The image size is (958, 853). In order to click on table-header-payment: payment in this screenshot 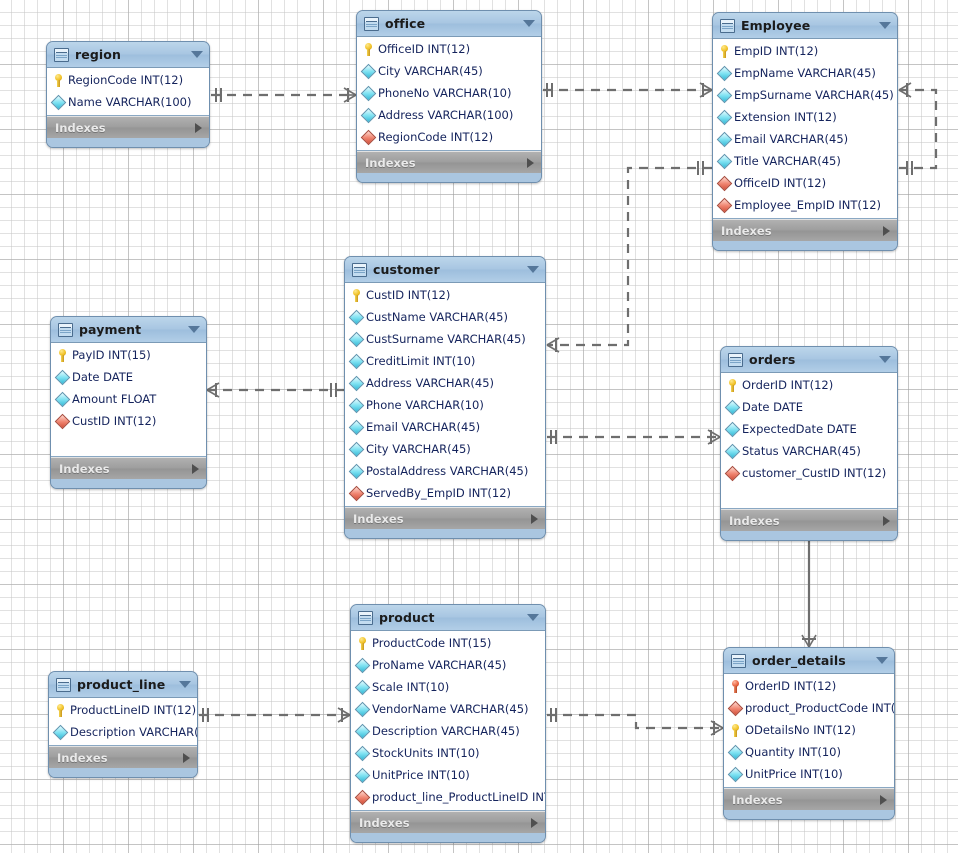, I will do `click(128, 330)`.